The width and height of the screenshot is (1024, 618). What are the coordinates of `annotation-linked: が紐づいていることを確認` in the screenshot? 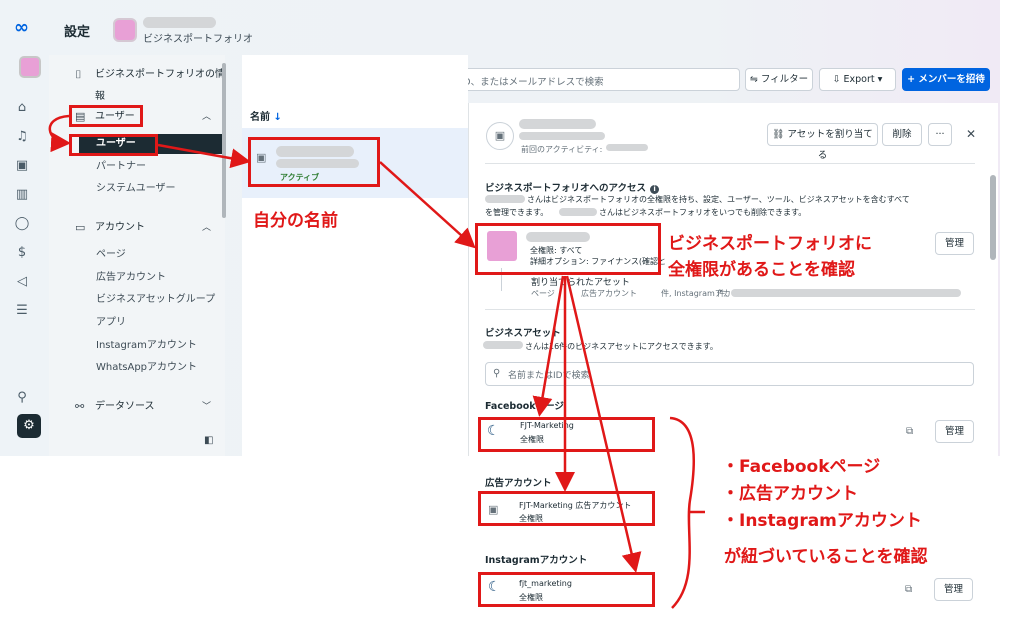 It's located at (826, 557).